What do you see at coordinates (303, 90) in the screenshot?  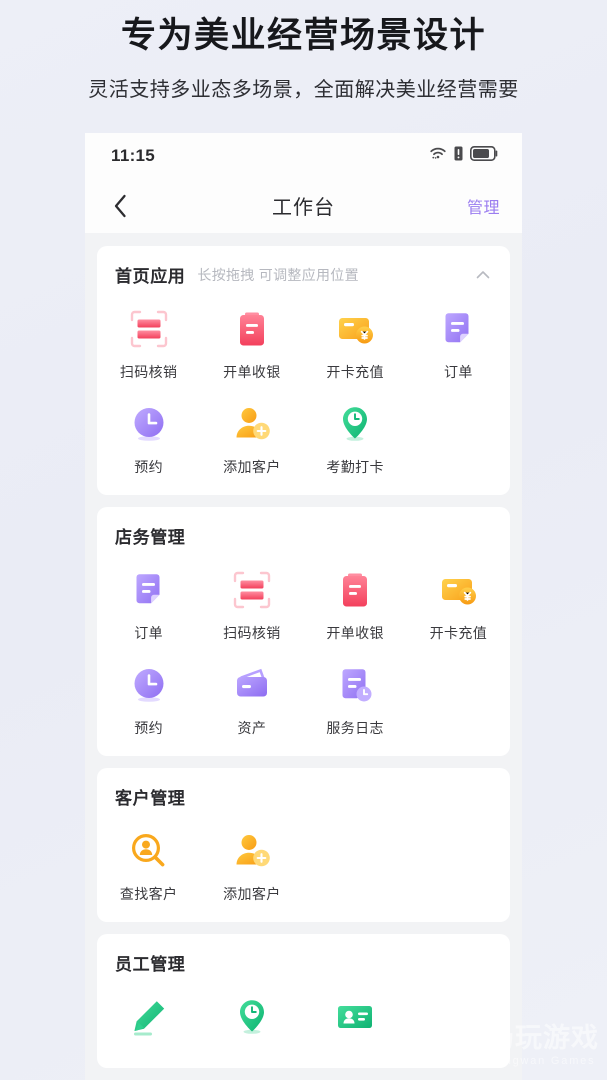 I see `promo-subtitle: 灵活支持多业态多场景，全面解决美业经营需要` at bounding box center [303, 90].